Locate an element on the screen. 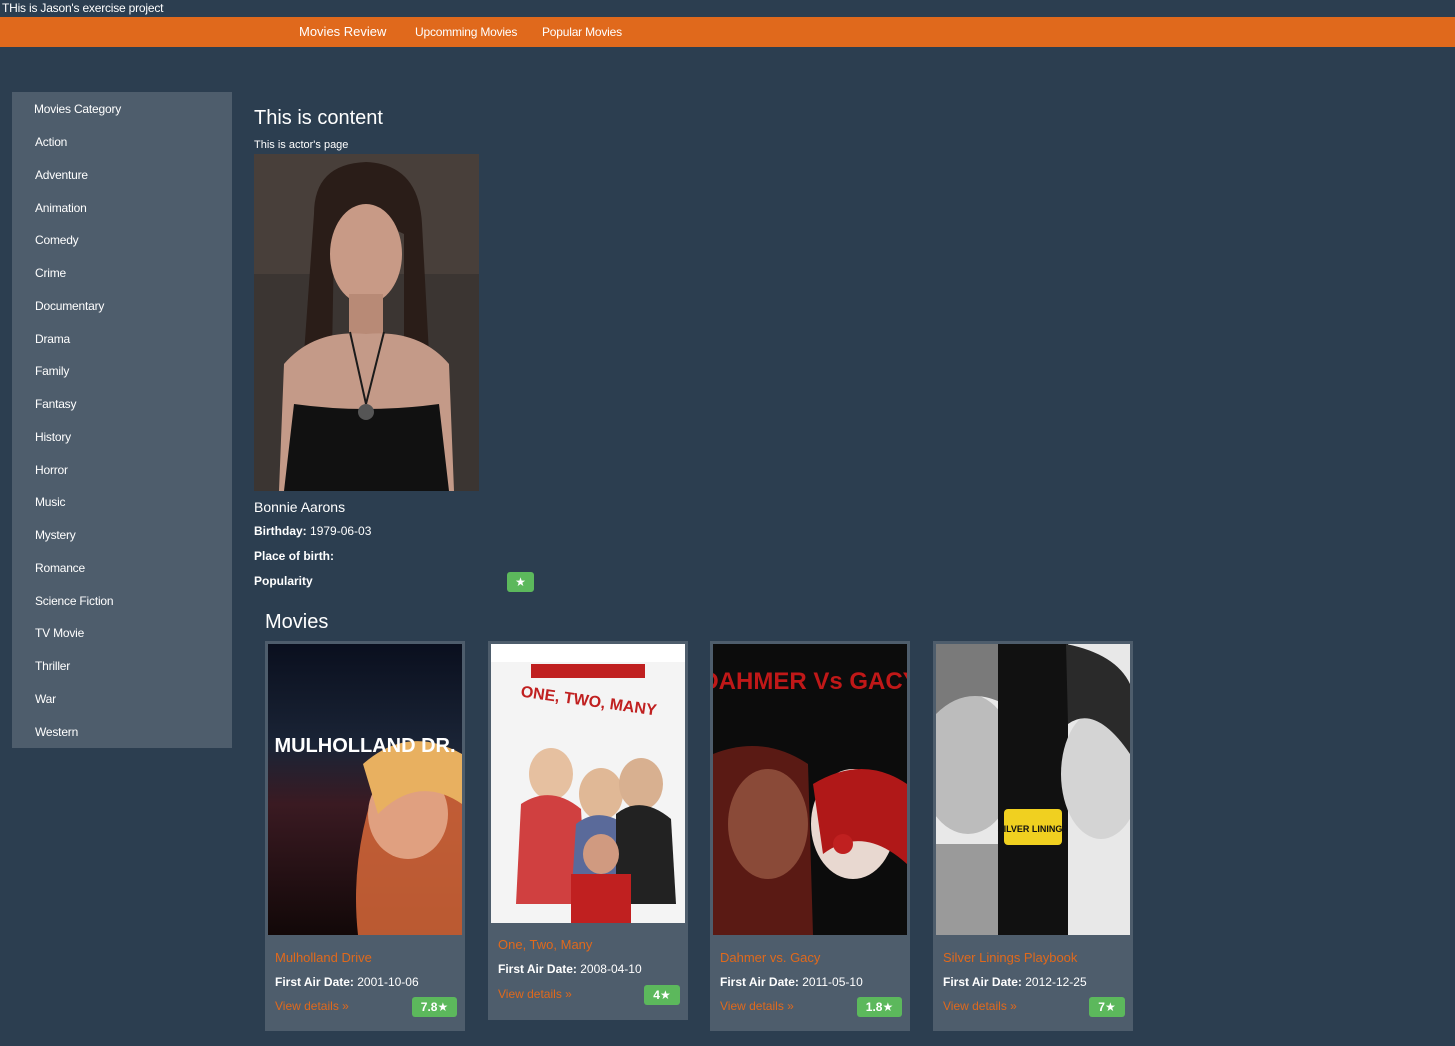  sidebar-item-crime: Crime is located at coordinates (50, 273).